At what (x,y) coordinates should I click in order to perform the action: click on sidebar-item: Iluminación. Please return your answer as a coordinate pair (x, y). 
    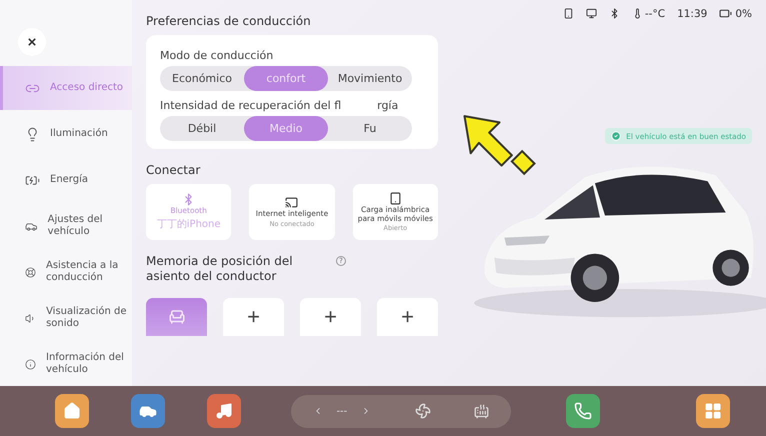
    Looking at the image, I should click on (66, 134).